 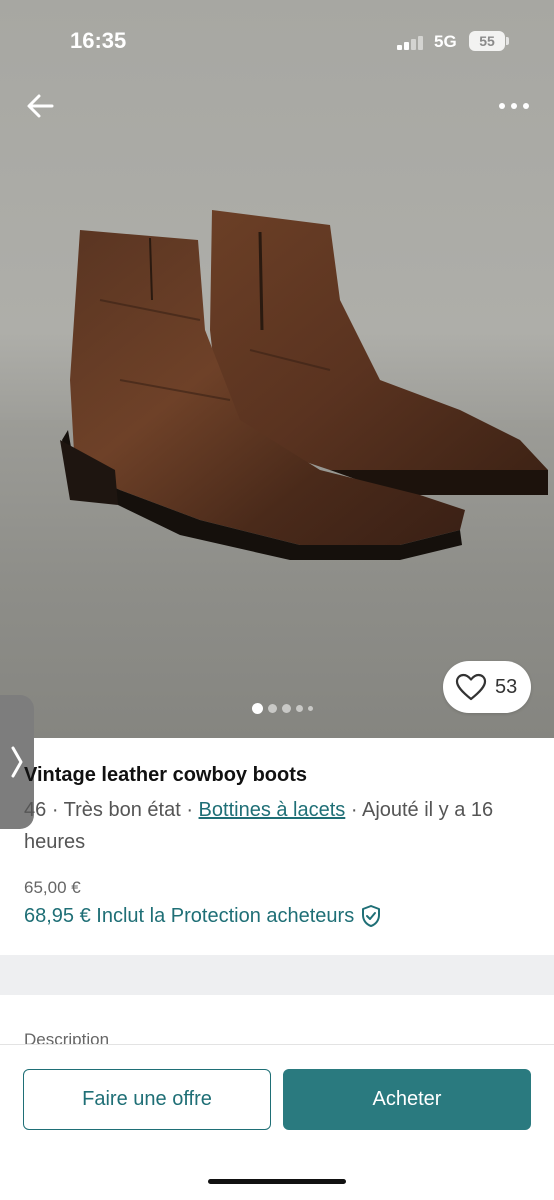 I want to click on carousel-dots, so click(x=282, y=708).